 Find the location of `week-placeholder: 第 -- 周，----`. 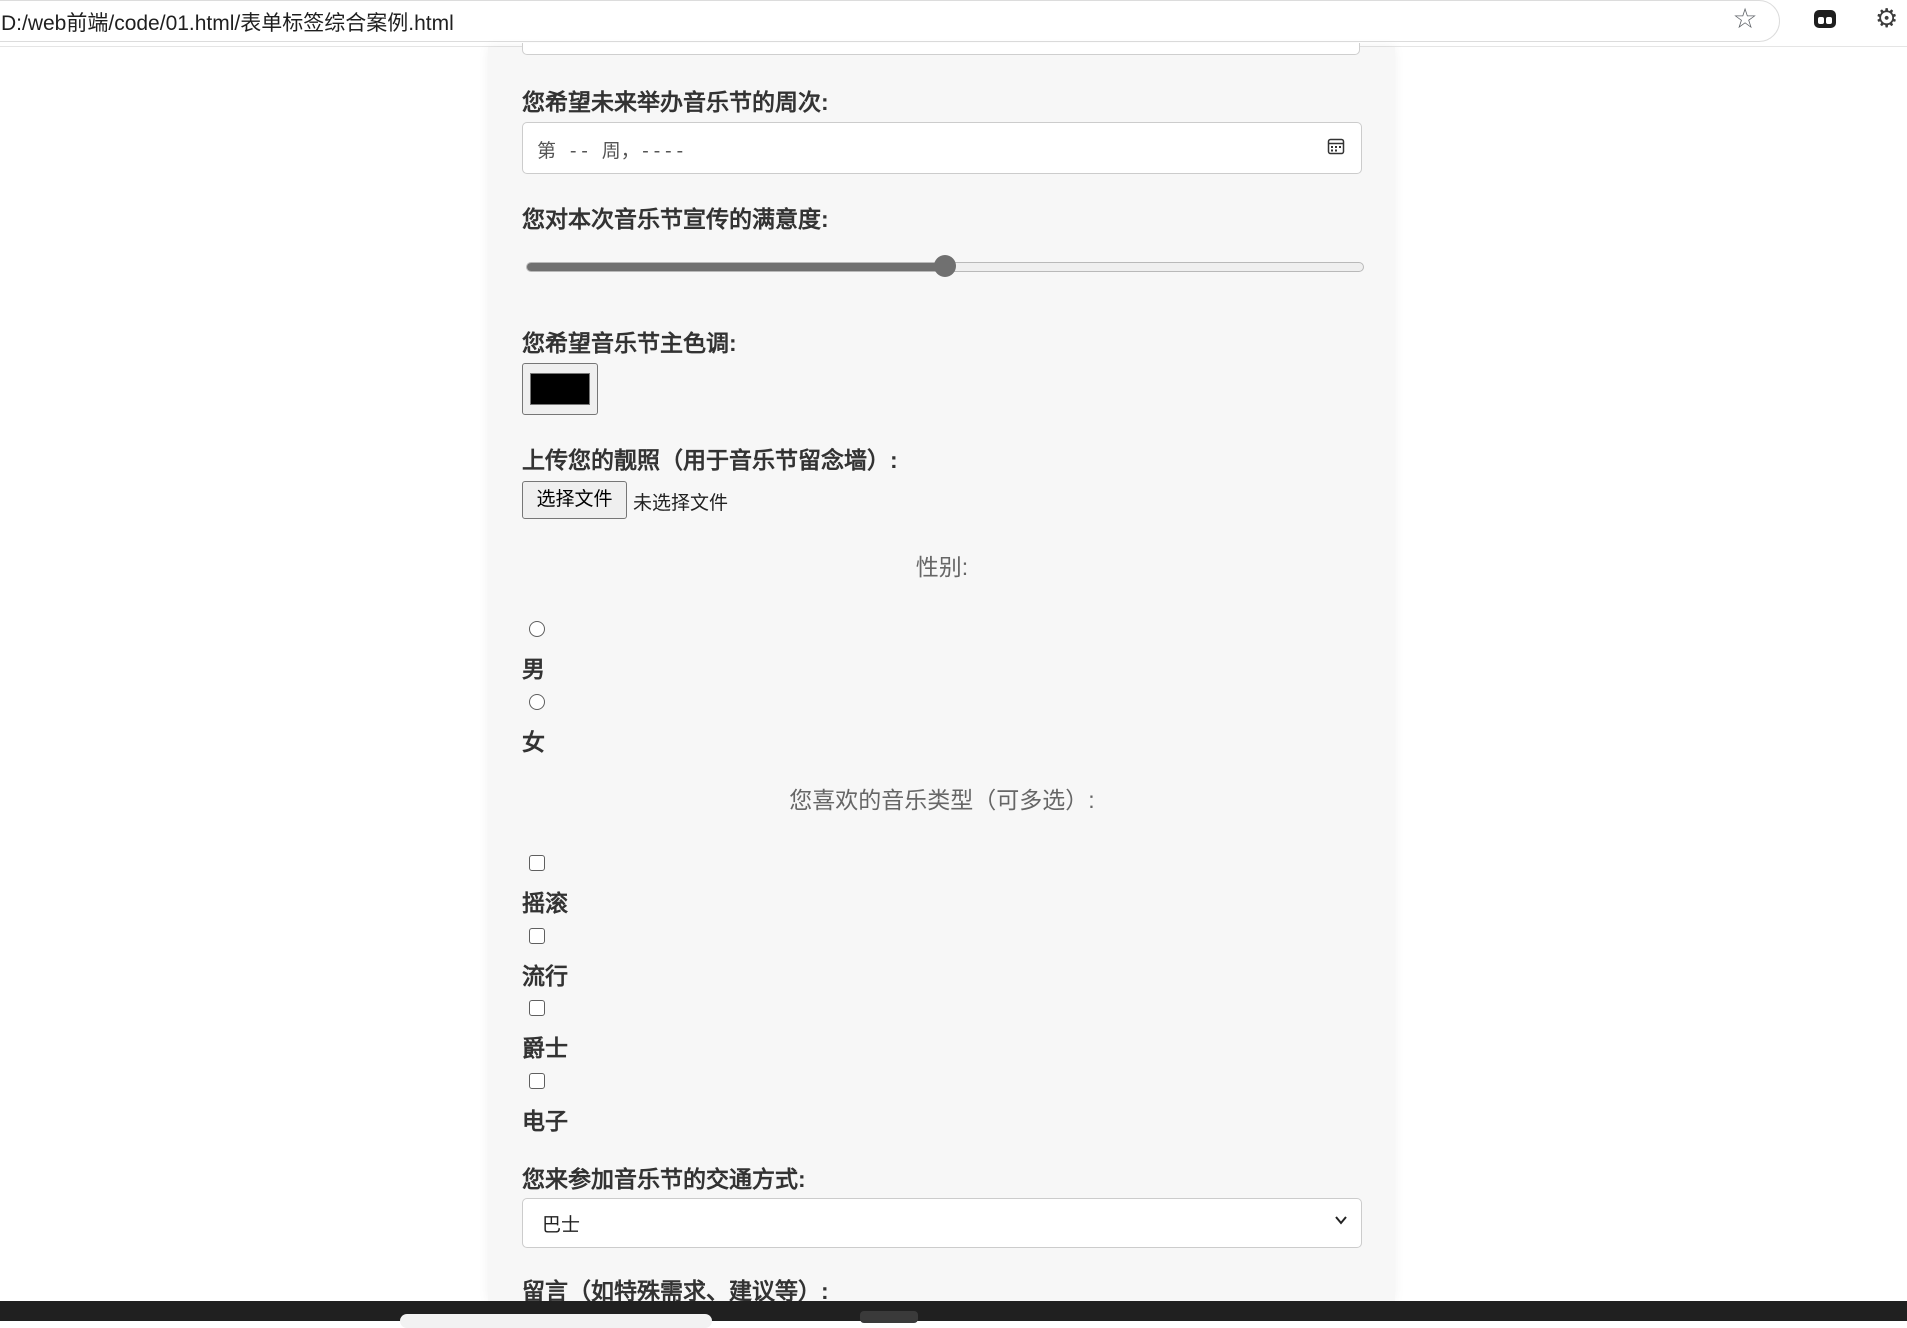

week-placeholder: 第 -- 周，---- is located at coordinates (611, 151).